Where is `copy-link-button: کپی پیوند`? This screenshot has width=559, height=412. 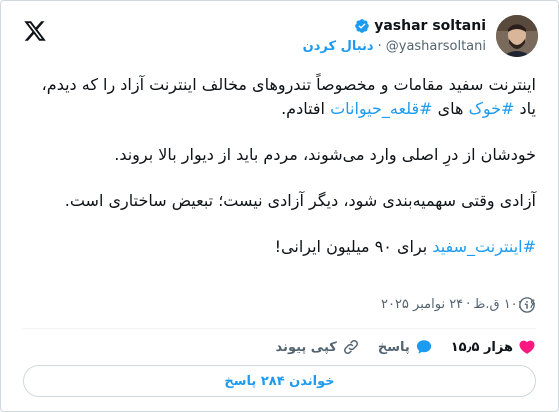
copy-link-button: کپی پیوند is located at coordinates (318, 347).